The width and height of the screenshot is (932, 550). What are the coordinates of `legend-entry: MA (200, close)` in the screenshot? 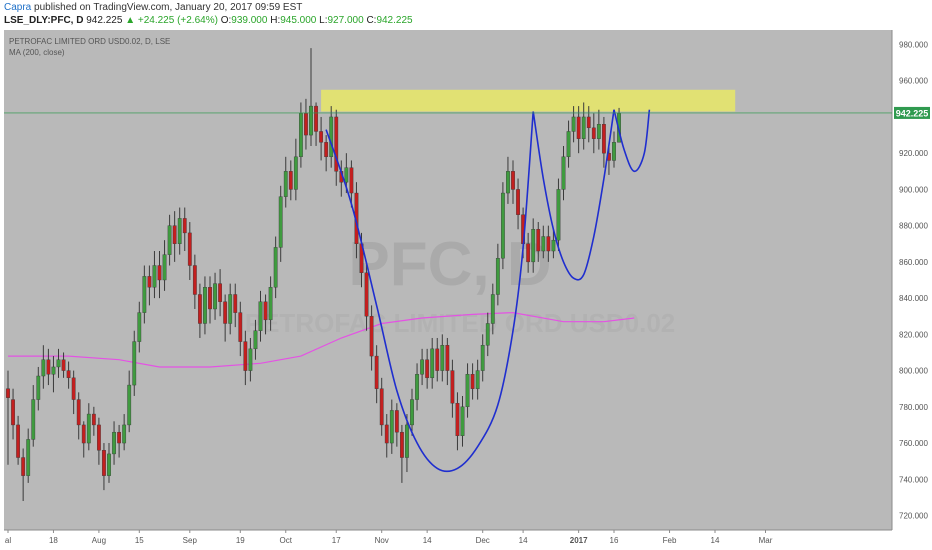 It's located at (37, 52).